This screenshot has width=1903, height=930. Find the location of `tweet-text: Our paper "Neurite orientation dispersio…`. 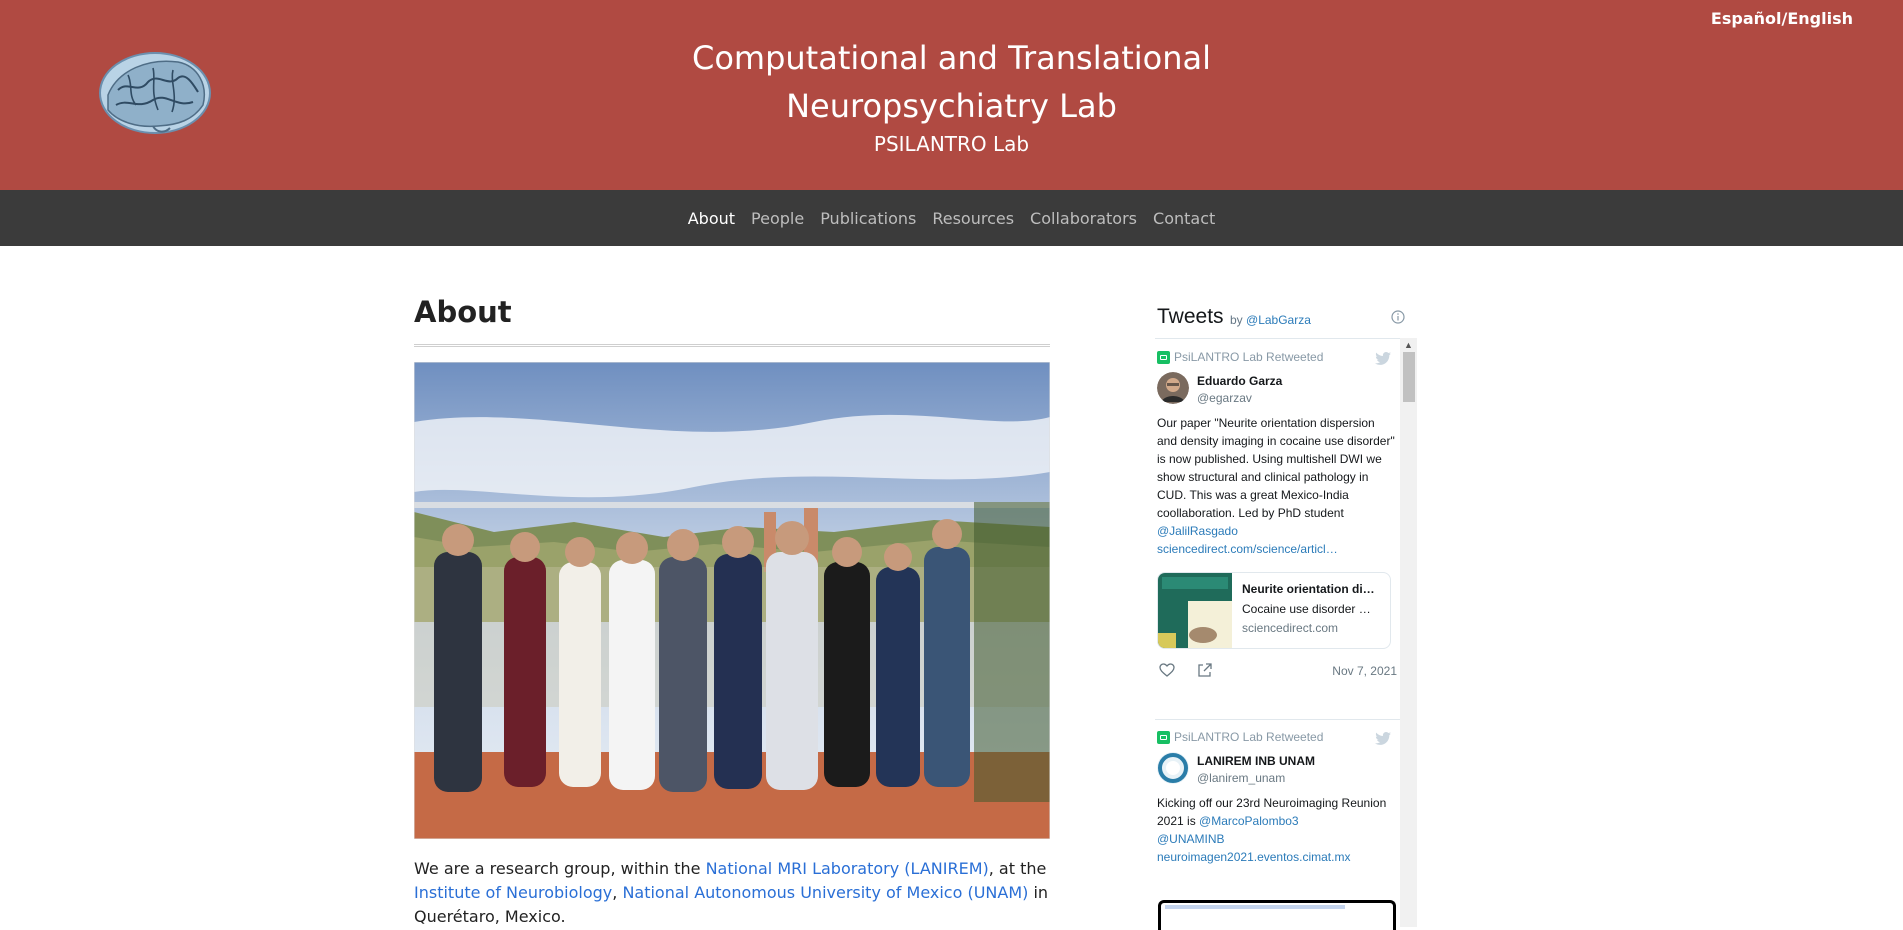

tweet-text: Our paper "Neurite orientation dispersio… is located at coordinates (1277, 486).